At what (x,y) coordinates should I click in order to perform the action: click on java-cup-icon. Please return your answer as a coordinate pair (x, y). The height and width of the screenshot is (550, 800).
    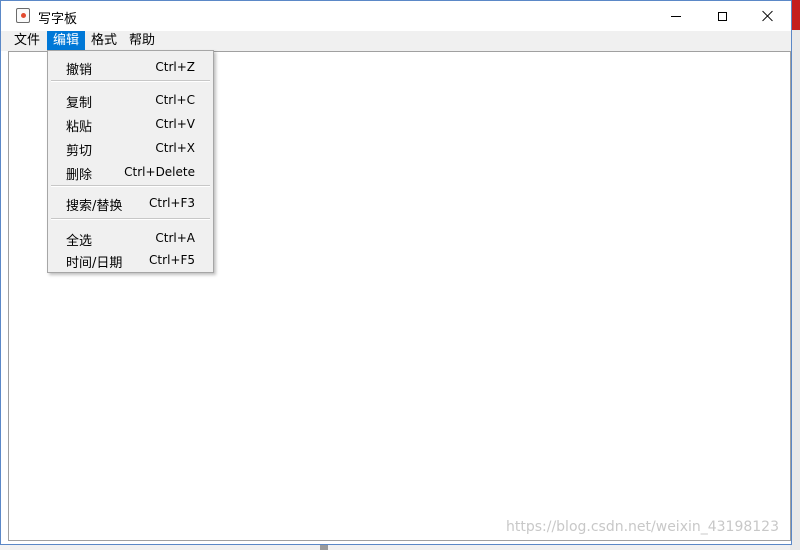
    Looking at the image, I should click on (23, 15).